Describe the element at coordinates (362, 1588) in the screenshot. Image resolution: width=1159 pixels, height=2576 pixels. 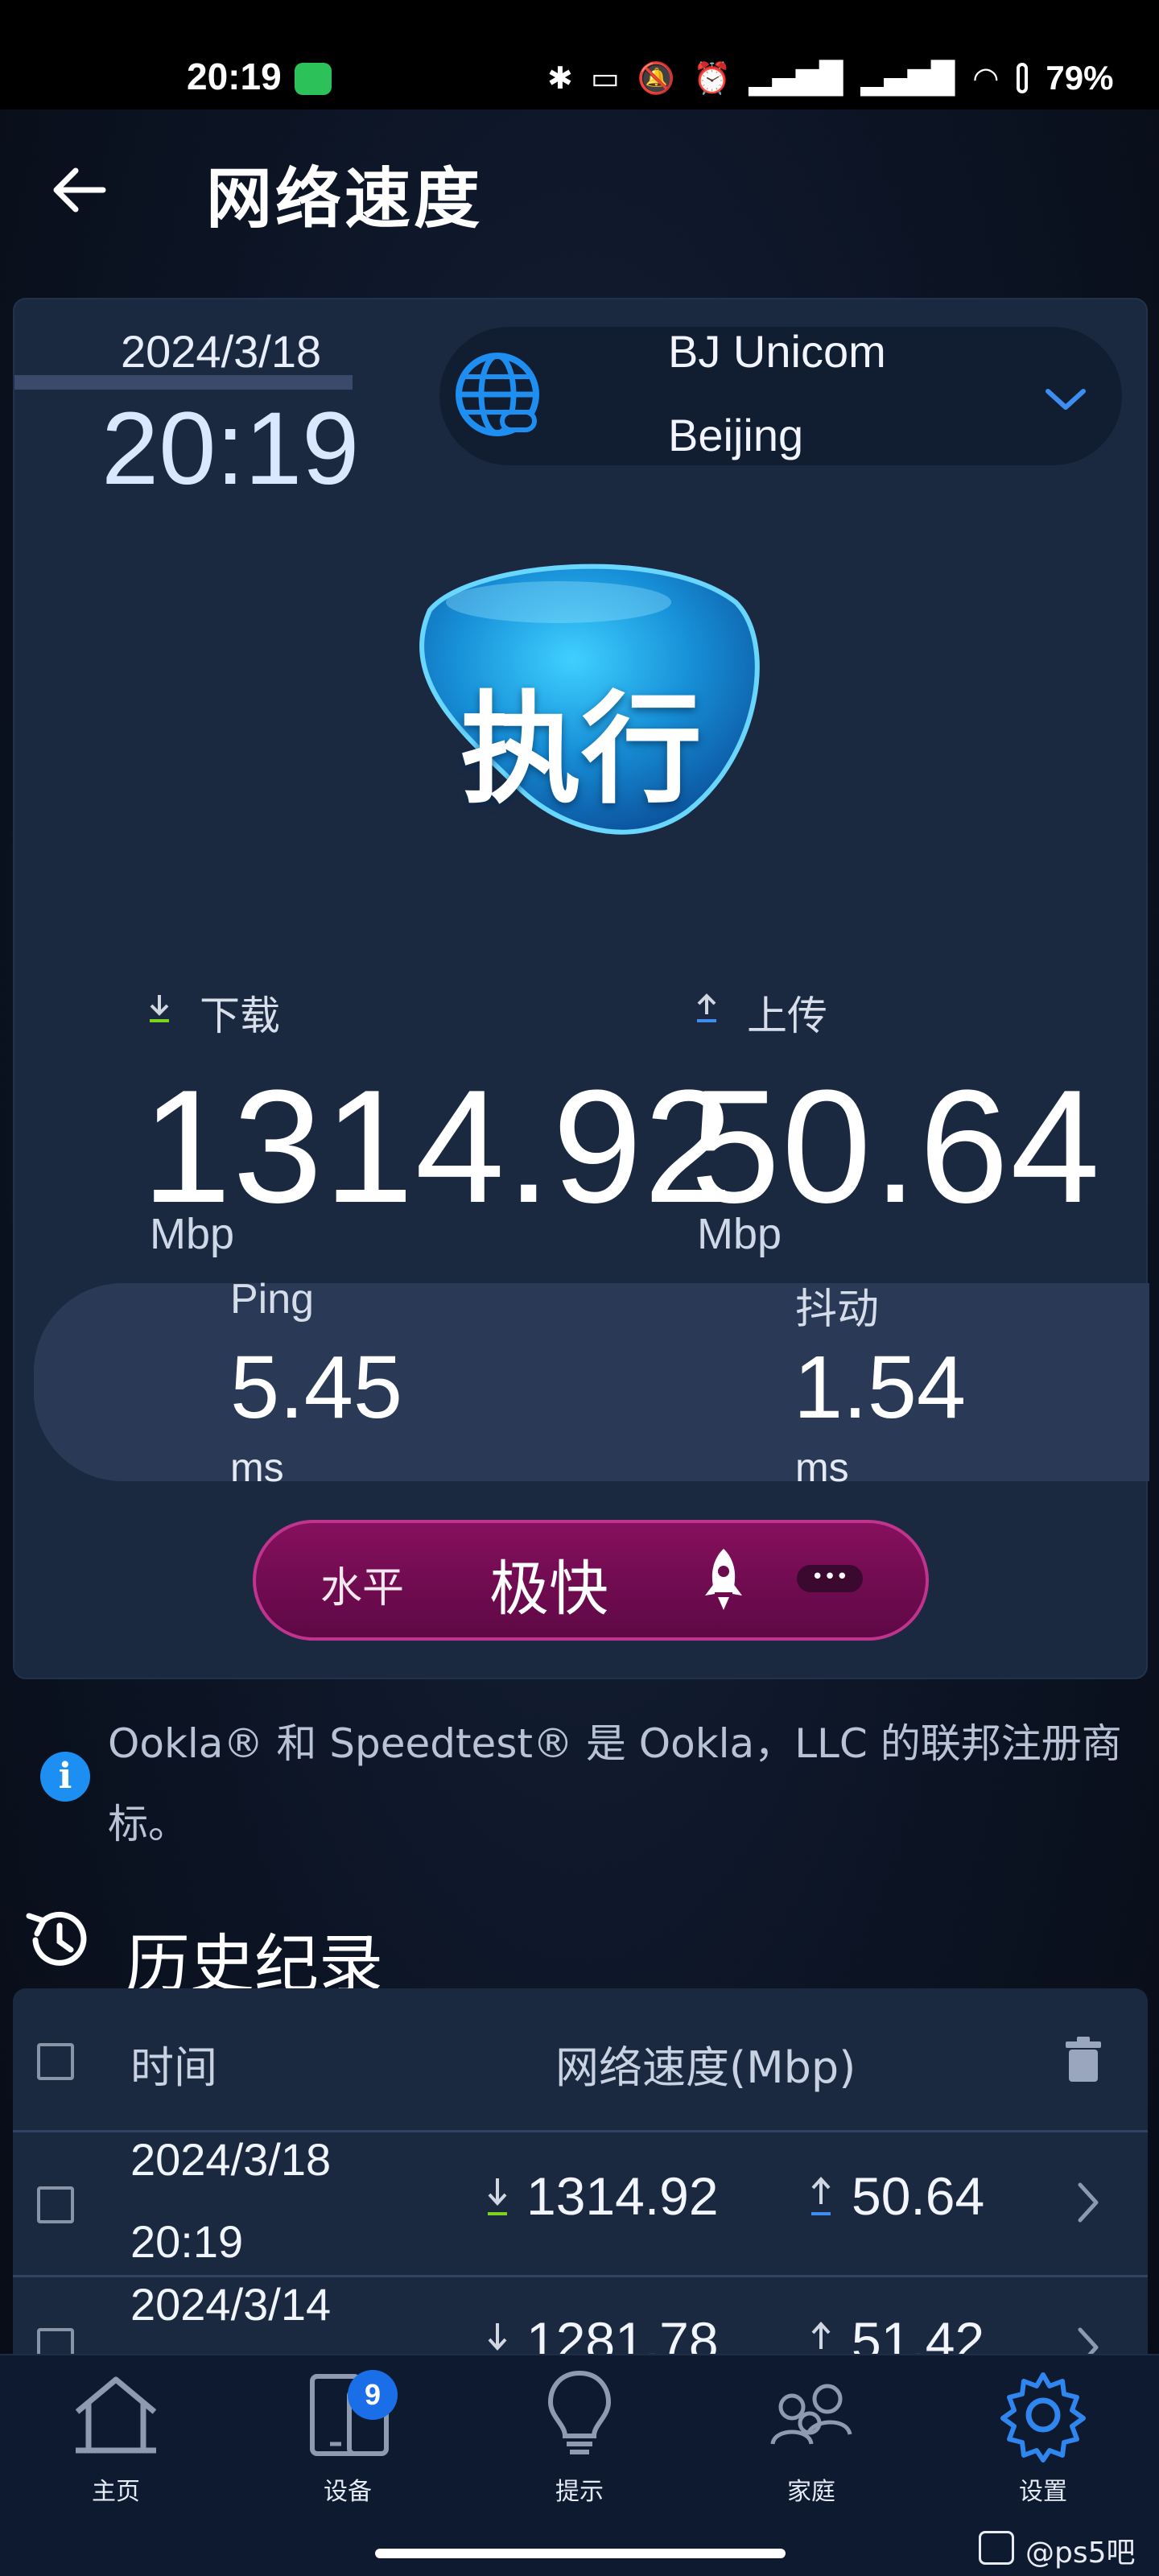
I see `speed-level-key: 水平` at that location.